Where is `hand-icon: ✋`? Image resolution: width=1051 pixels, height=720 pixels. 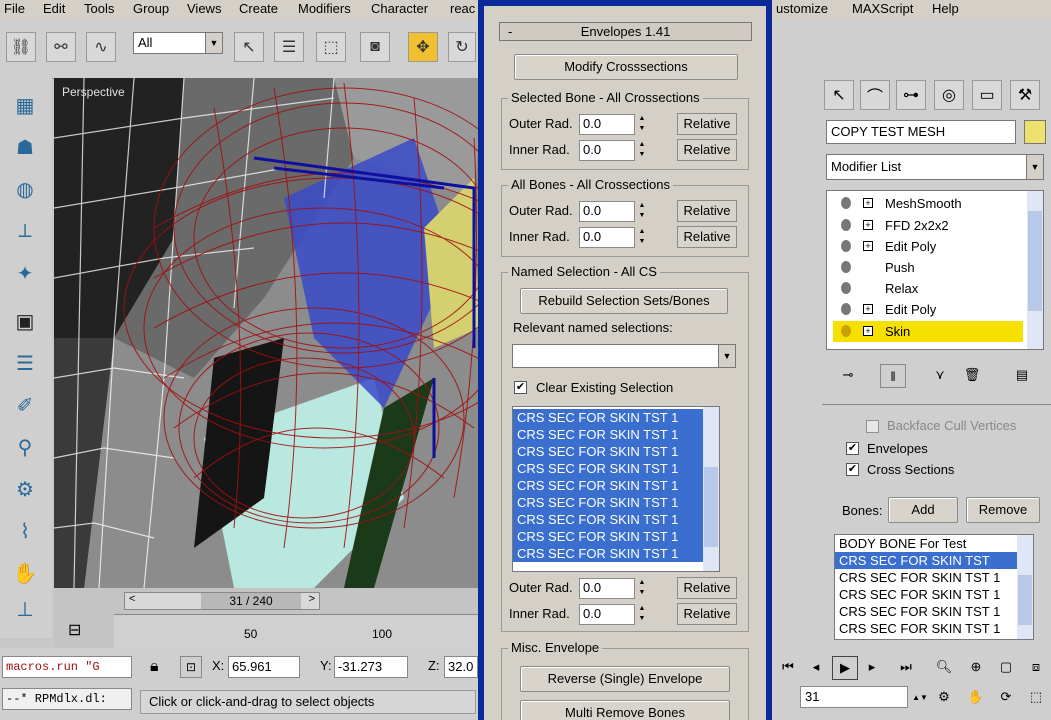
hand-icon: ✋ is located at coordinates (25, 573).